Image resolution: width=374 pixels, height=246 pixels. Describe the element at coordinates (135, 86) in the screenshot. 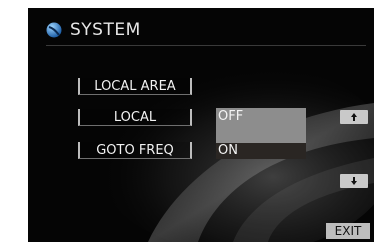

I see `menu-item-local-area: LOCAL AREA` at that location.